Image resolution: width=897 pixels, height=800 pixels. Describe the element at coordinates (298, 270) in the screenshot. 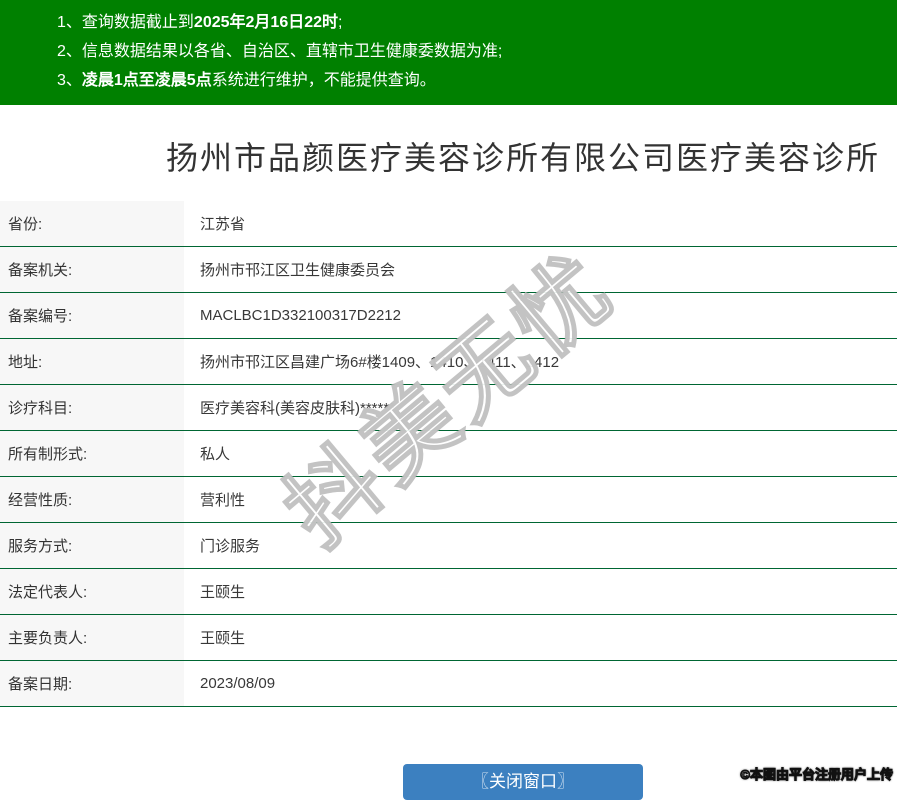

I see `row-value: 扬州市邗江区卫生健康委员会` at that location.